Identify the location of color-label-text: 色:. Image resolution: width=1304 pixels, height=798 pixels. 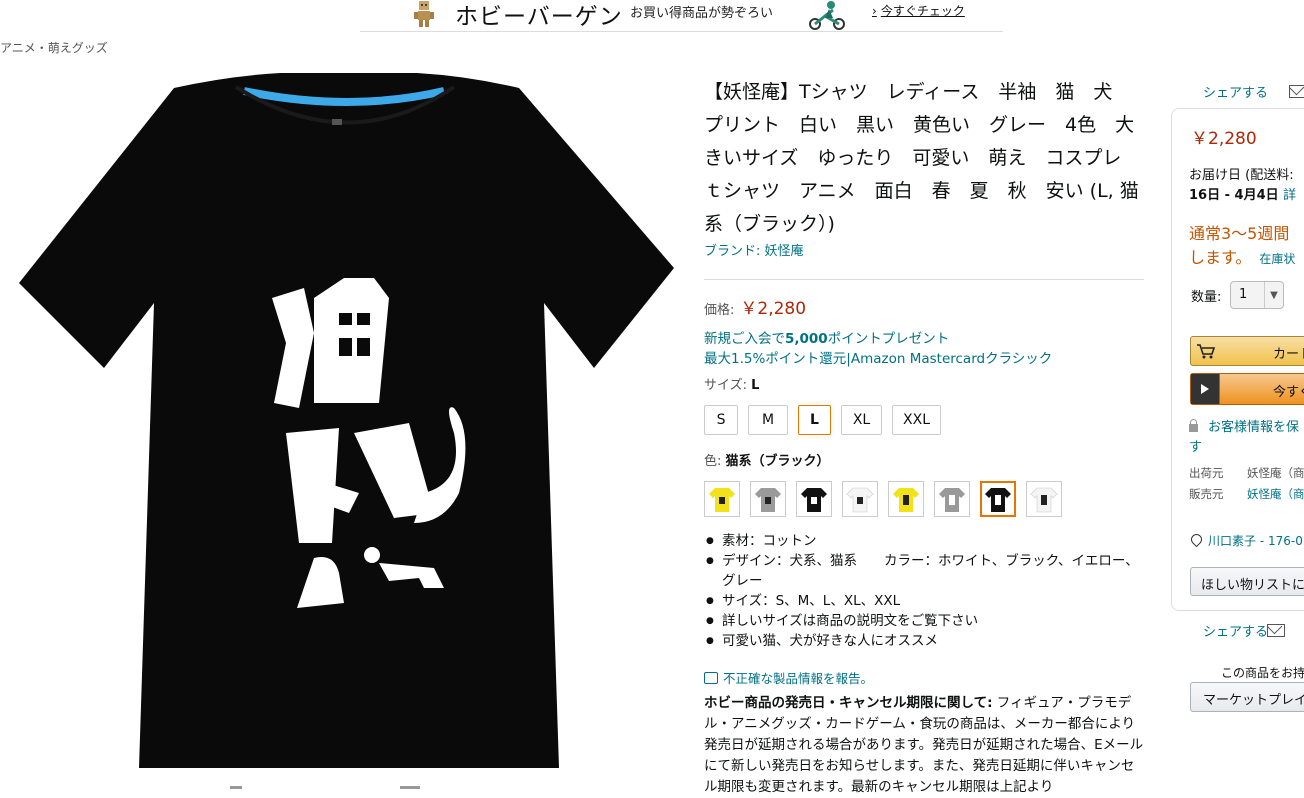
(715, 461).